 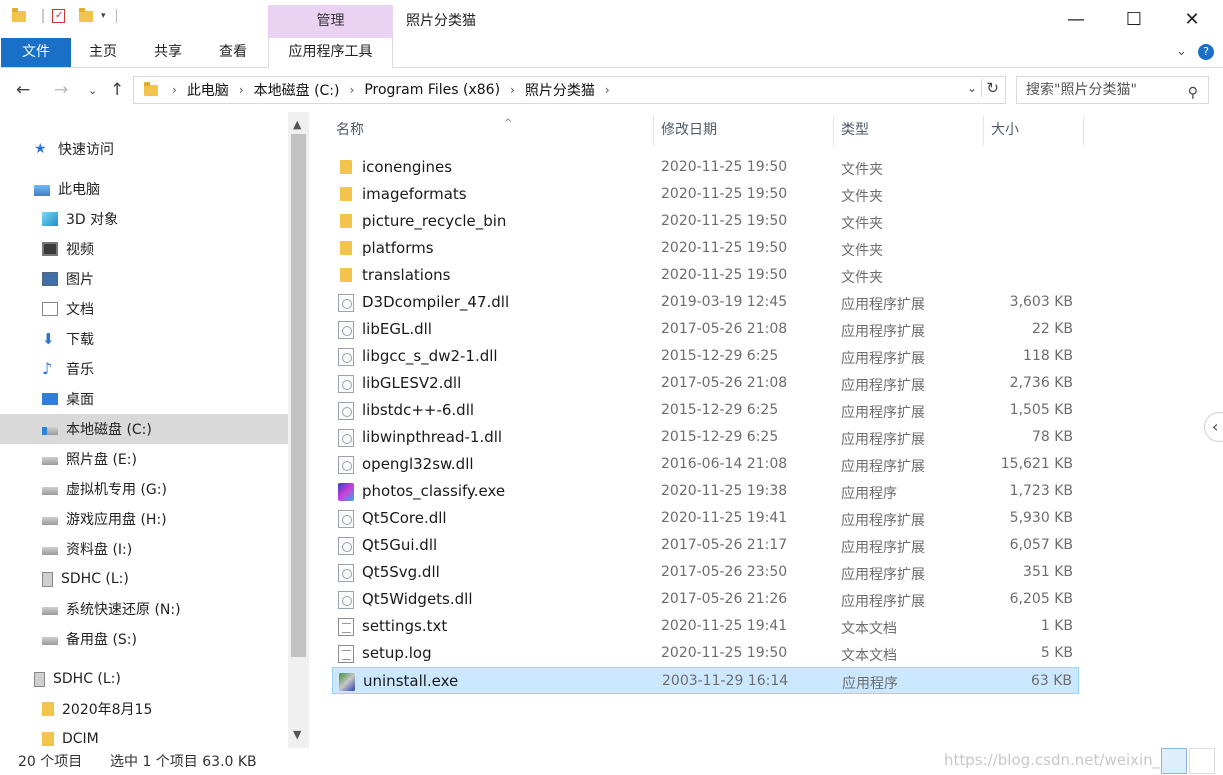 I want to click on maximize-button: ☐, so click(x=1134, y=19).